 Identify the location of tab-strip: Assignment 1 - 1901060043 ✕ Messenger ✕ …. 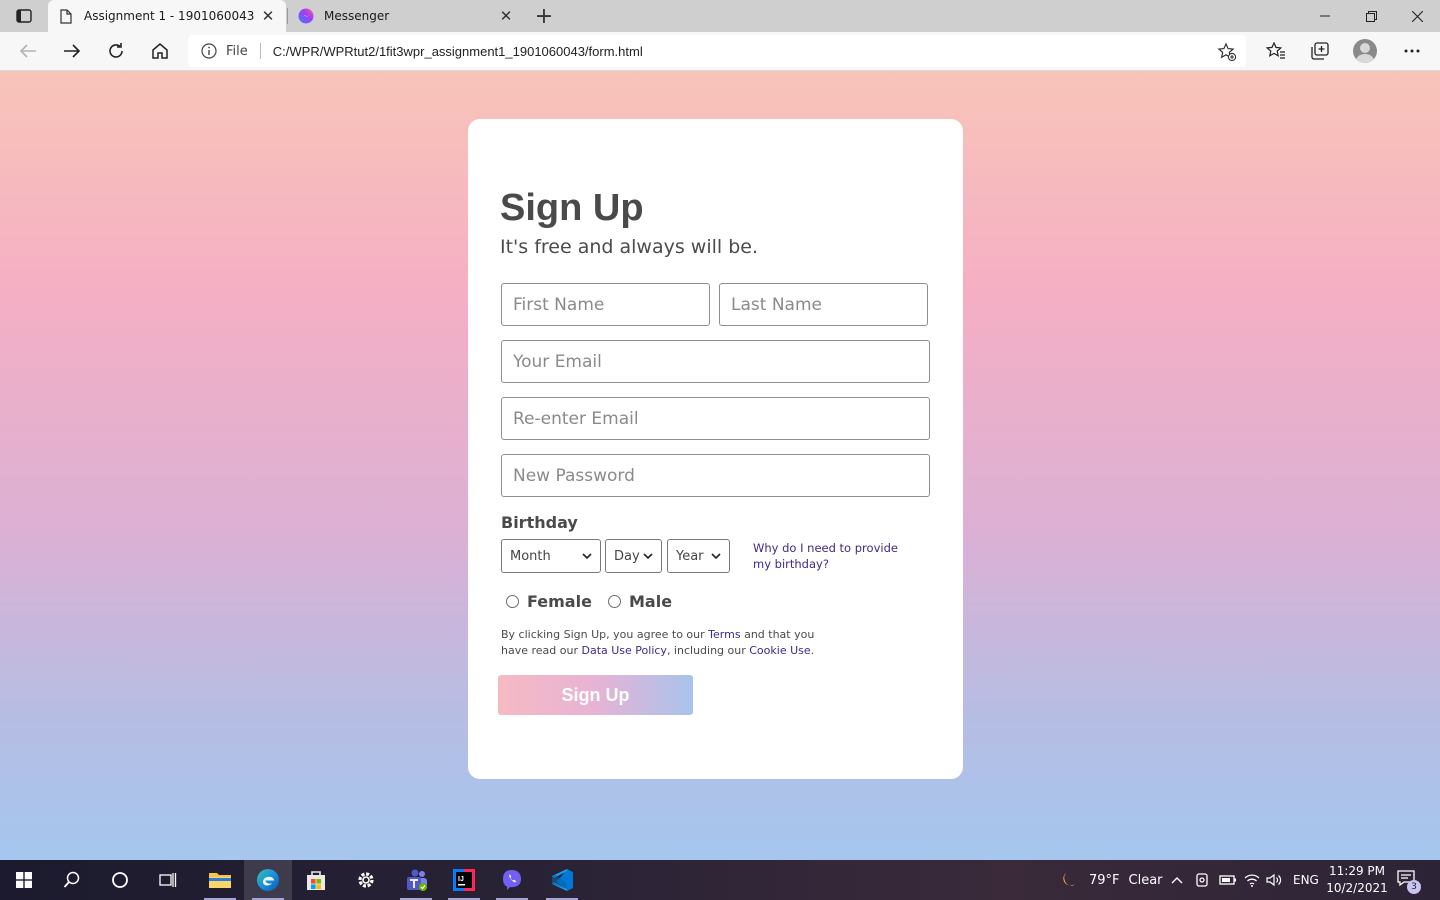
(720, 16).